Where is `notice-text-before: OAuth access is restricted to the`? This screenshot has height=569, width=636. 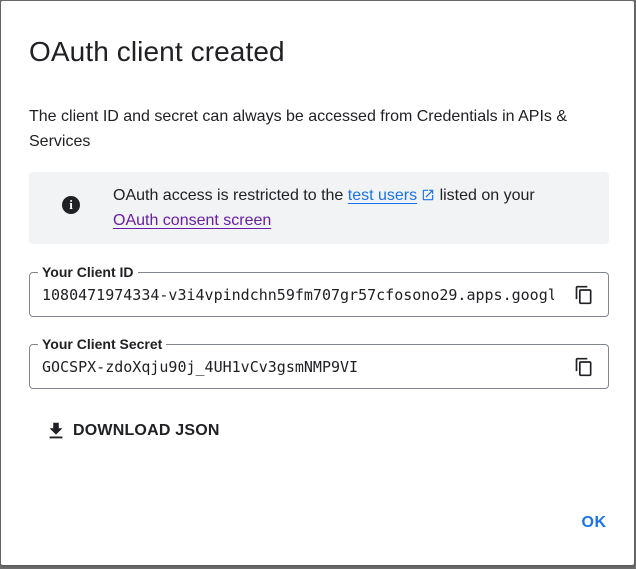
notice-text-before: OAuth access is restricted to the is located at coordinates (230, 195).